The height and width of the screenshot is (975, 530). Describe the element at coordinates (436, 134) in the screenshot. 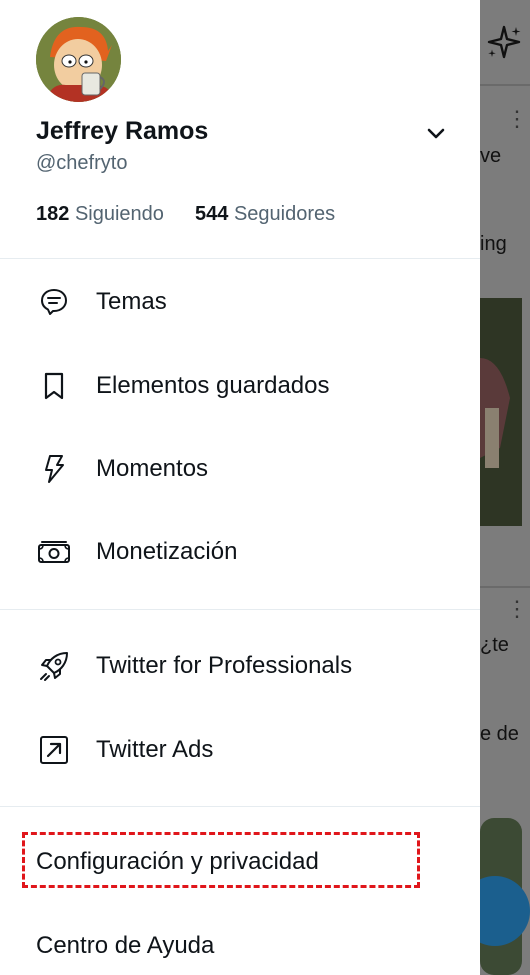

I see `chevron-down-icon` at that location.